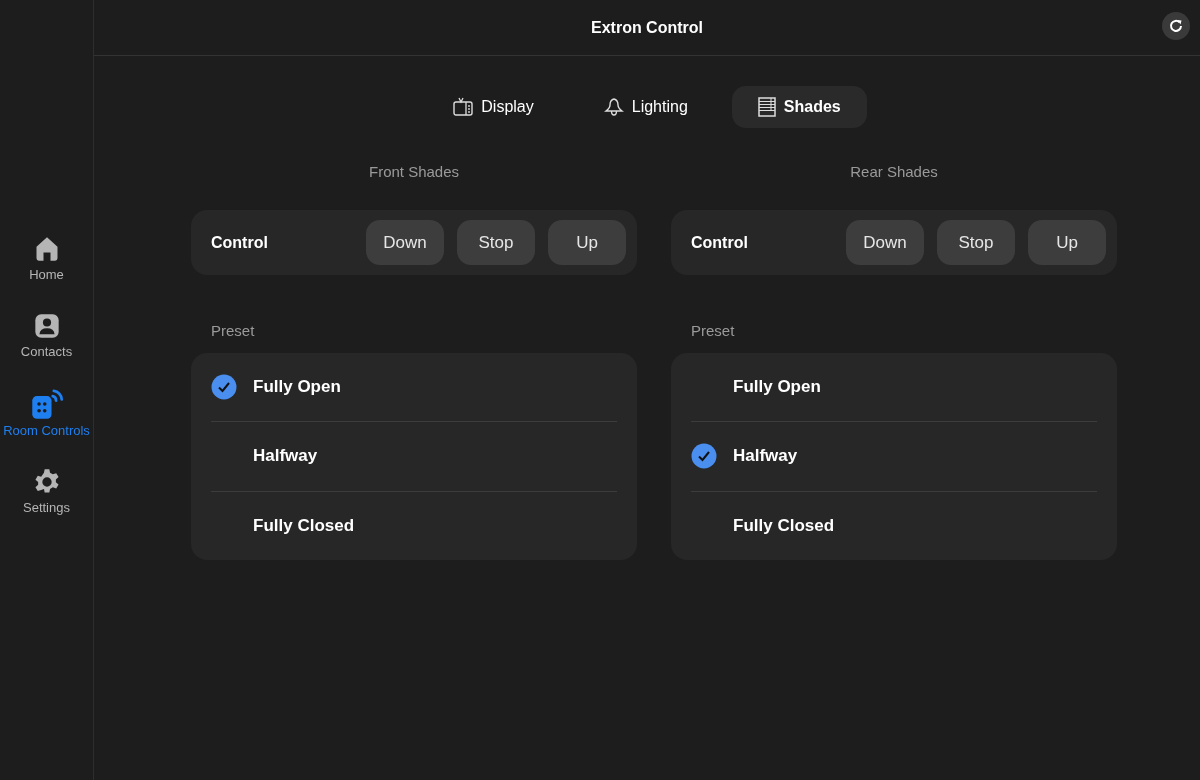 This screenshot has width=1200, height=780. What do you see at coordinates (766, 107) in the screenshot?
I see `window-shade-icon` at bounding box center [766, 107].